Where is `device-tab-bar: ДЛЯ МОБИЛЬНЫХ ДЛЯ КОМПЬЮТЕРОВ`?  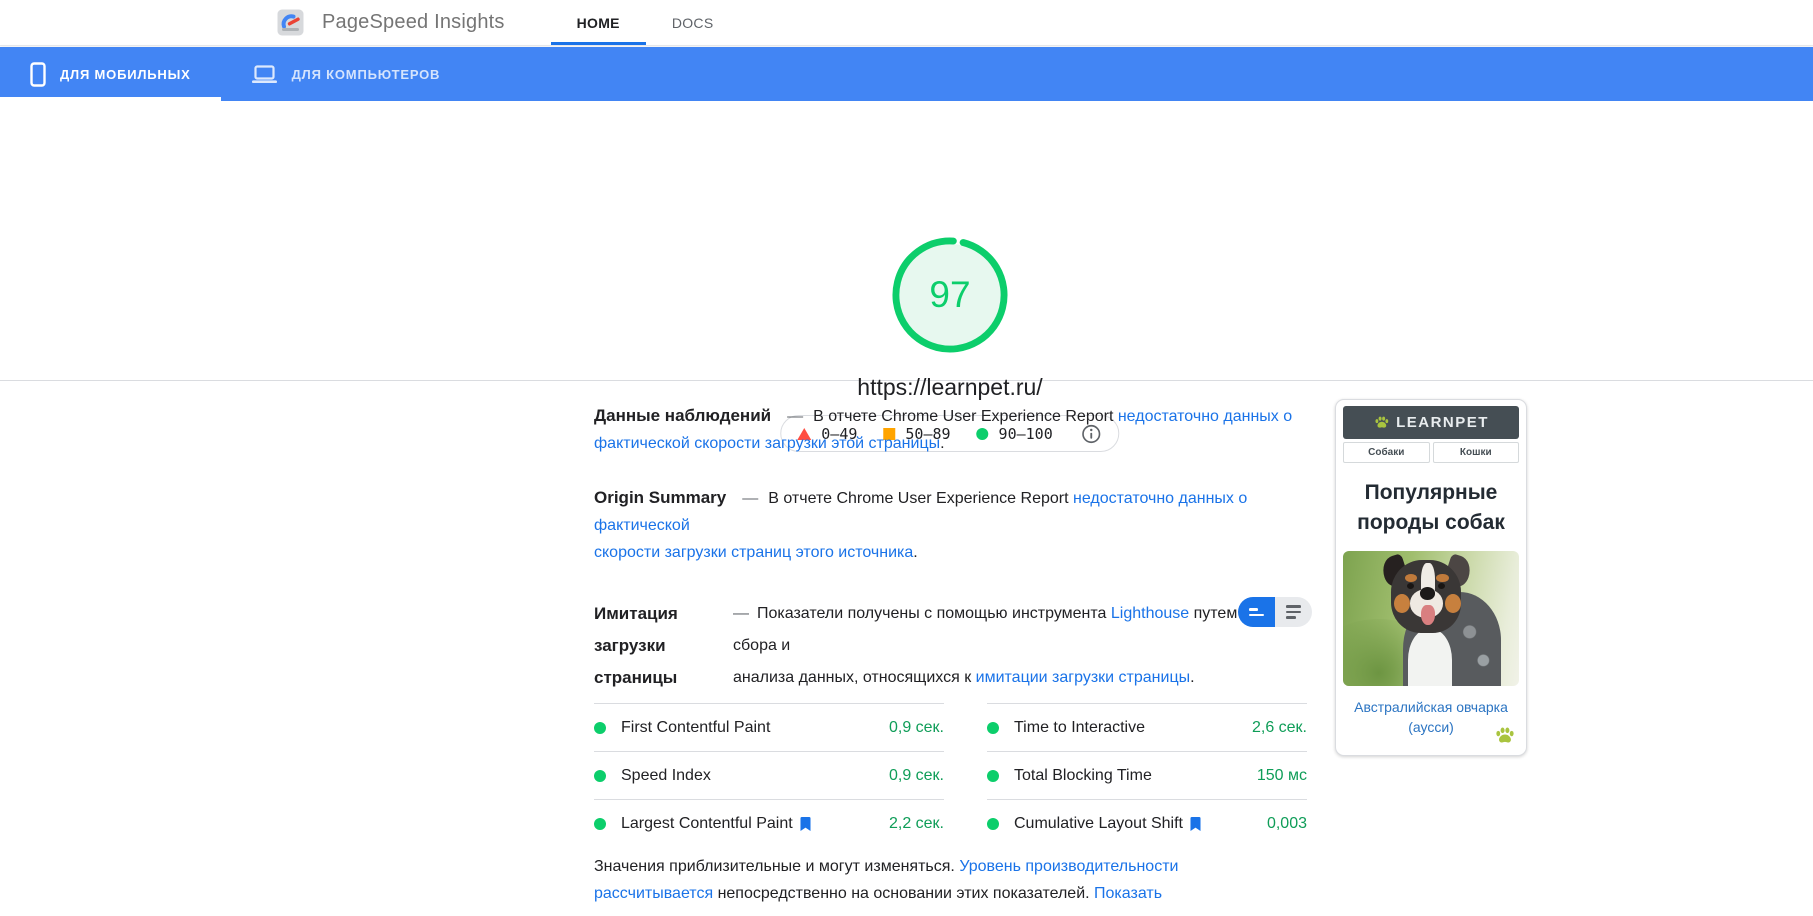 device-tab-bar: ДЛЯ МОБИЛЬНЫХ ДЛЯ КОМПЬЮТЕРОВ is located at coordinates (906, 74).